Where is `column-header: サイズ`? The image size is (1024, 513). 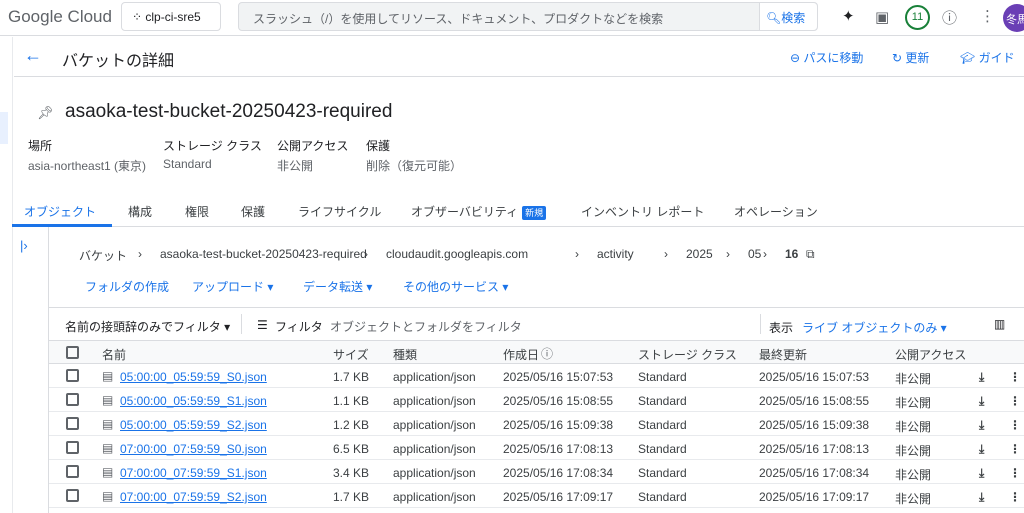 column-header: サイズ is located at coordinates (351, 354).